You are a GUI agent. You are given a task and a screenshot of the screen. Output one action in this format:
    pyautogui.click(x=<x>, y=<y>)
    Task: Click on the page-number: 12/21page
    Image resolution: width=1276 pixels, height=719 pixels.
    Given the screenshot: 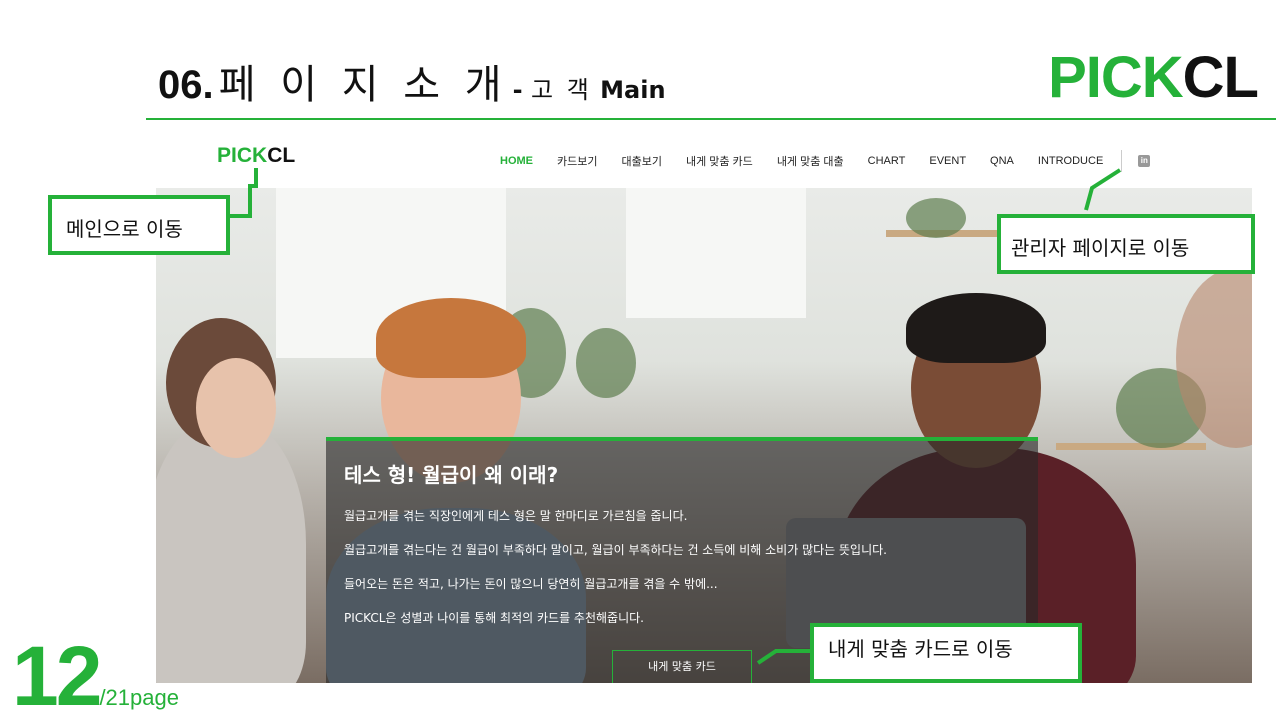 What is the action you would take?
    pyautogui.click(x=95, y=676)
    